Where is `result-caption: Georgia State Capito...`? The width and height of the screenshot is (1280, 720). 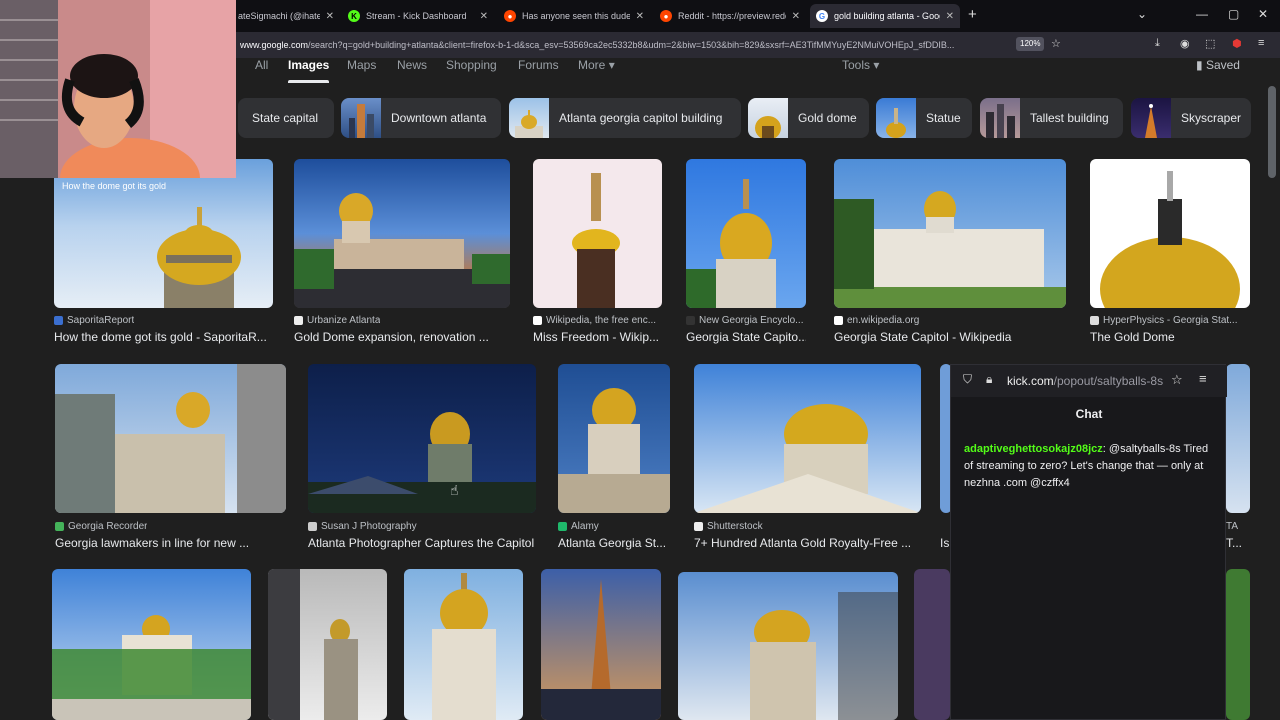 result-caption: Georgia State Capito... is located at coordinates (746, 337).